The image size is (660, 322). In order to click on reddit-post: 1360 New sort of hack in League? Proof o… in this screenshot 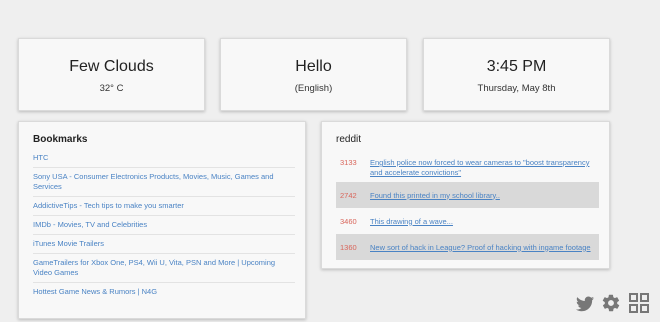, I will do `click(467, 247)`.